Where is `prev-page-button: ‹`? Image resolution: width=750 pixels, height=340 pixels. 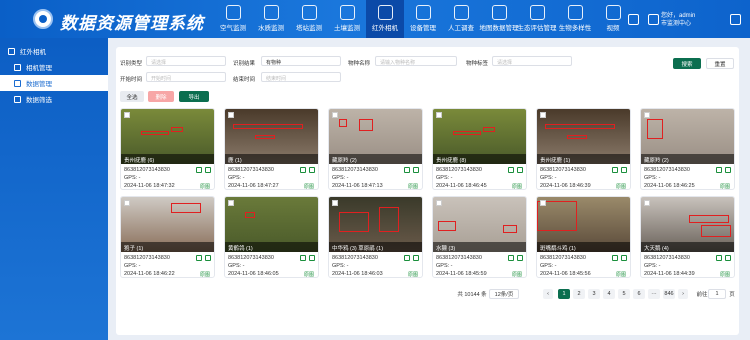
prev-page-button: ‹ is located at coordinates (548, 294).